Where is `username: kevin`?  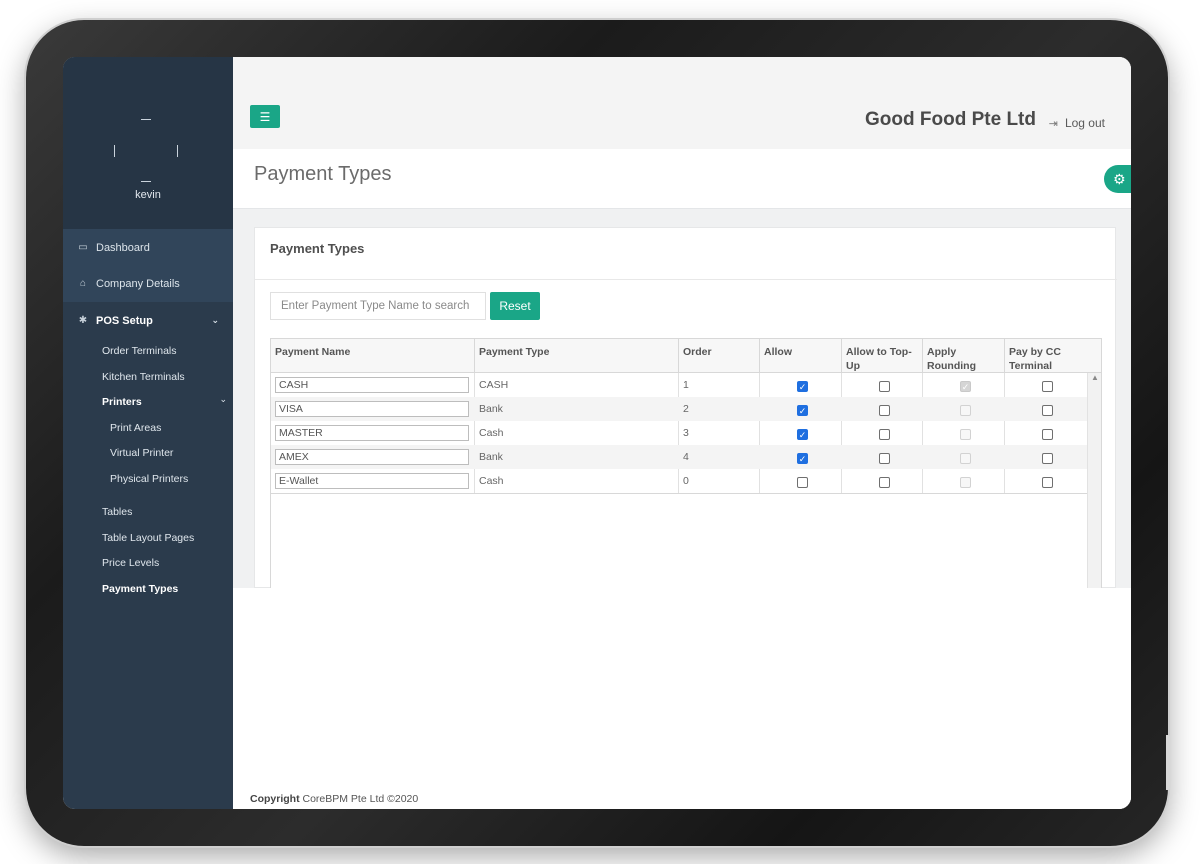 username: kevin is located at coordinates (148, 195).